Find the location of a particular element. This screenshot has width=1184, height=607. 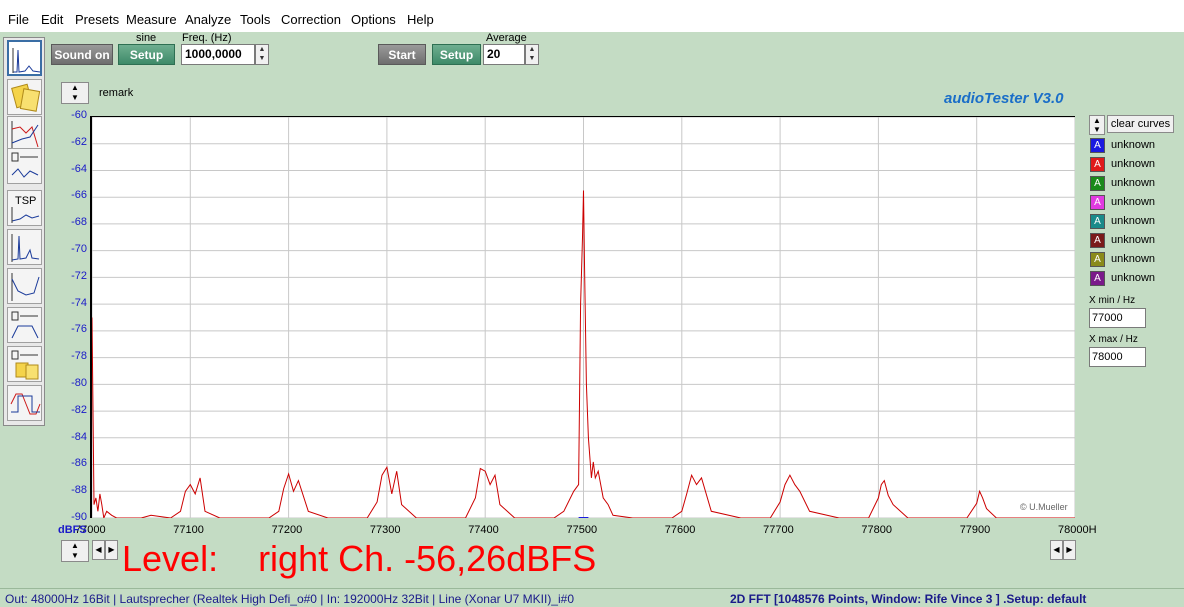

menu-options: Options is located at coordinates (373, 19).